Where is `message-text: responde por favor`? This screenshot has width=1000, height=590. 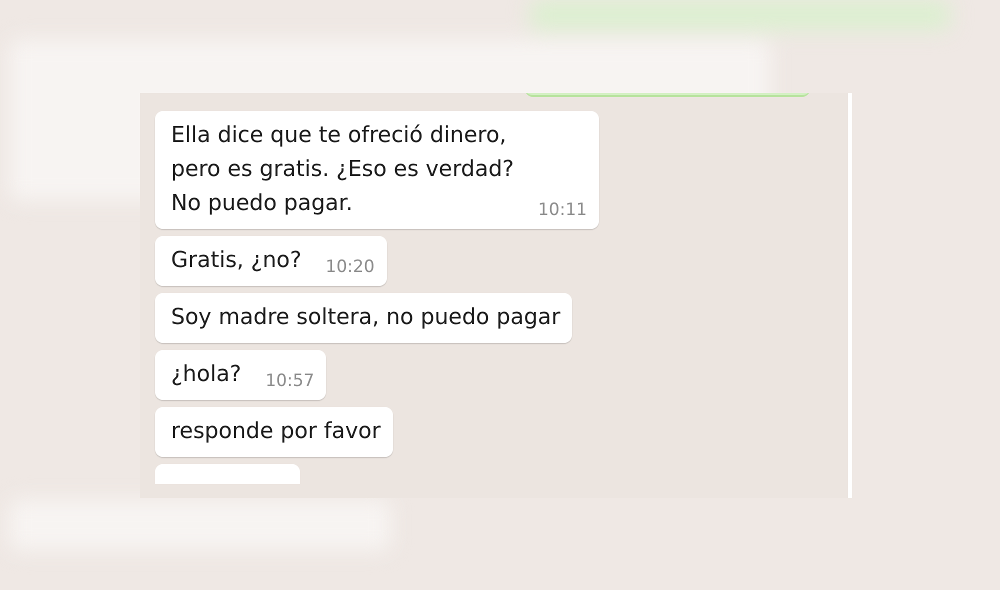
message-text: responde por favor is located at coordinates (276, 432).